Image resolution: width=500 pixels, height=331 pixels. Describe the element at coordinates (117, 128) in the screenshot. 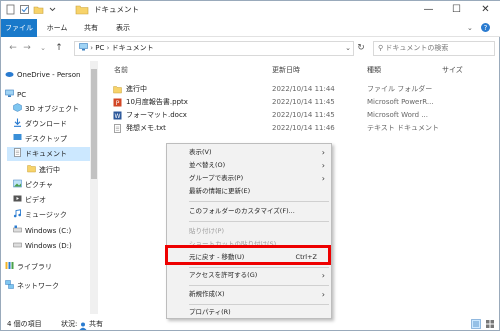

I see `text-file-icon` at that location.